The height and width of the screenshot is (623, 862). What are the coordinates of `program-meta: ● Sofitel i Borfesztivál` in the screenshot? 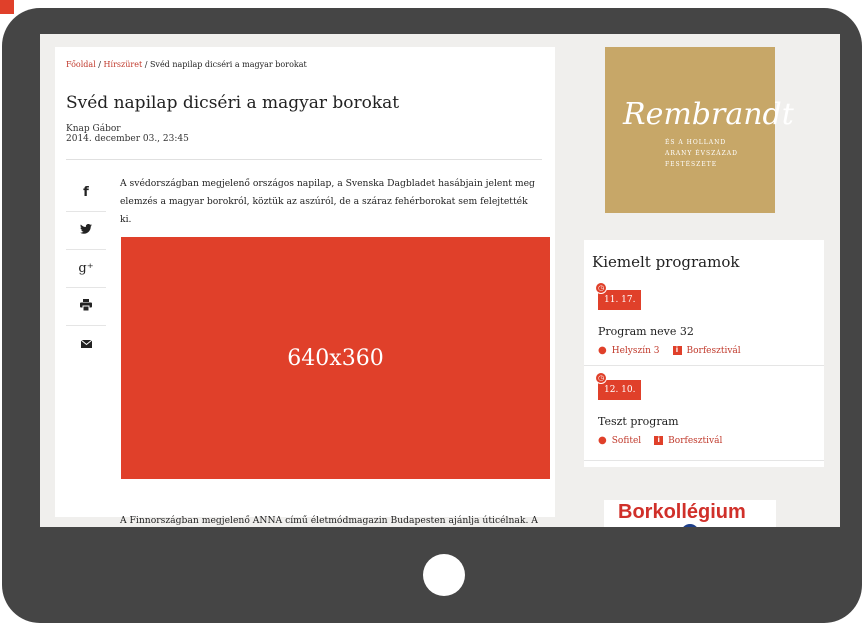 It's located at (660, 440).